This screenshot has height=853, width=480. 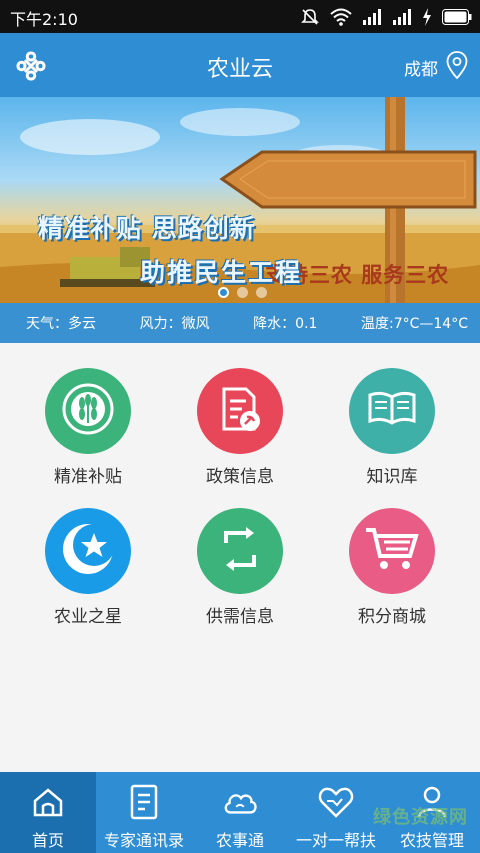 I want to click on nav-one-on-one-help: 一对一帮扶, so click(x=336, y=812).